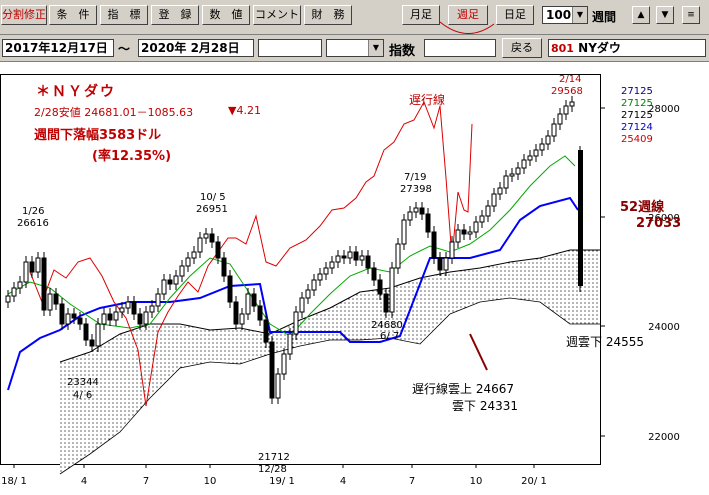 The width and height of the screenshot is (709, 495). What do you see at coordinates (175, 15) in the screenshot?
I see `register-button: 登 録` at bounding box center [175, 15].